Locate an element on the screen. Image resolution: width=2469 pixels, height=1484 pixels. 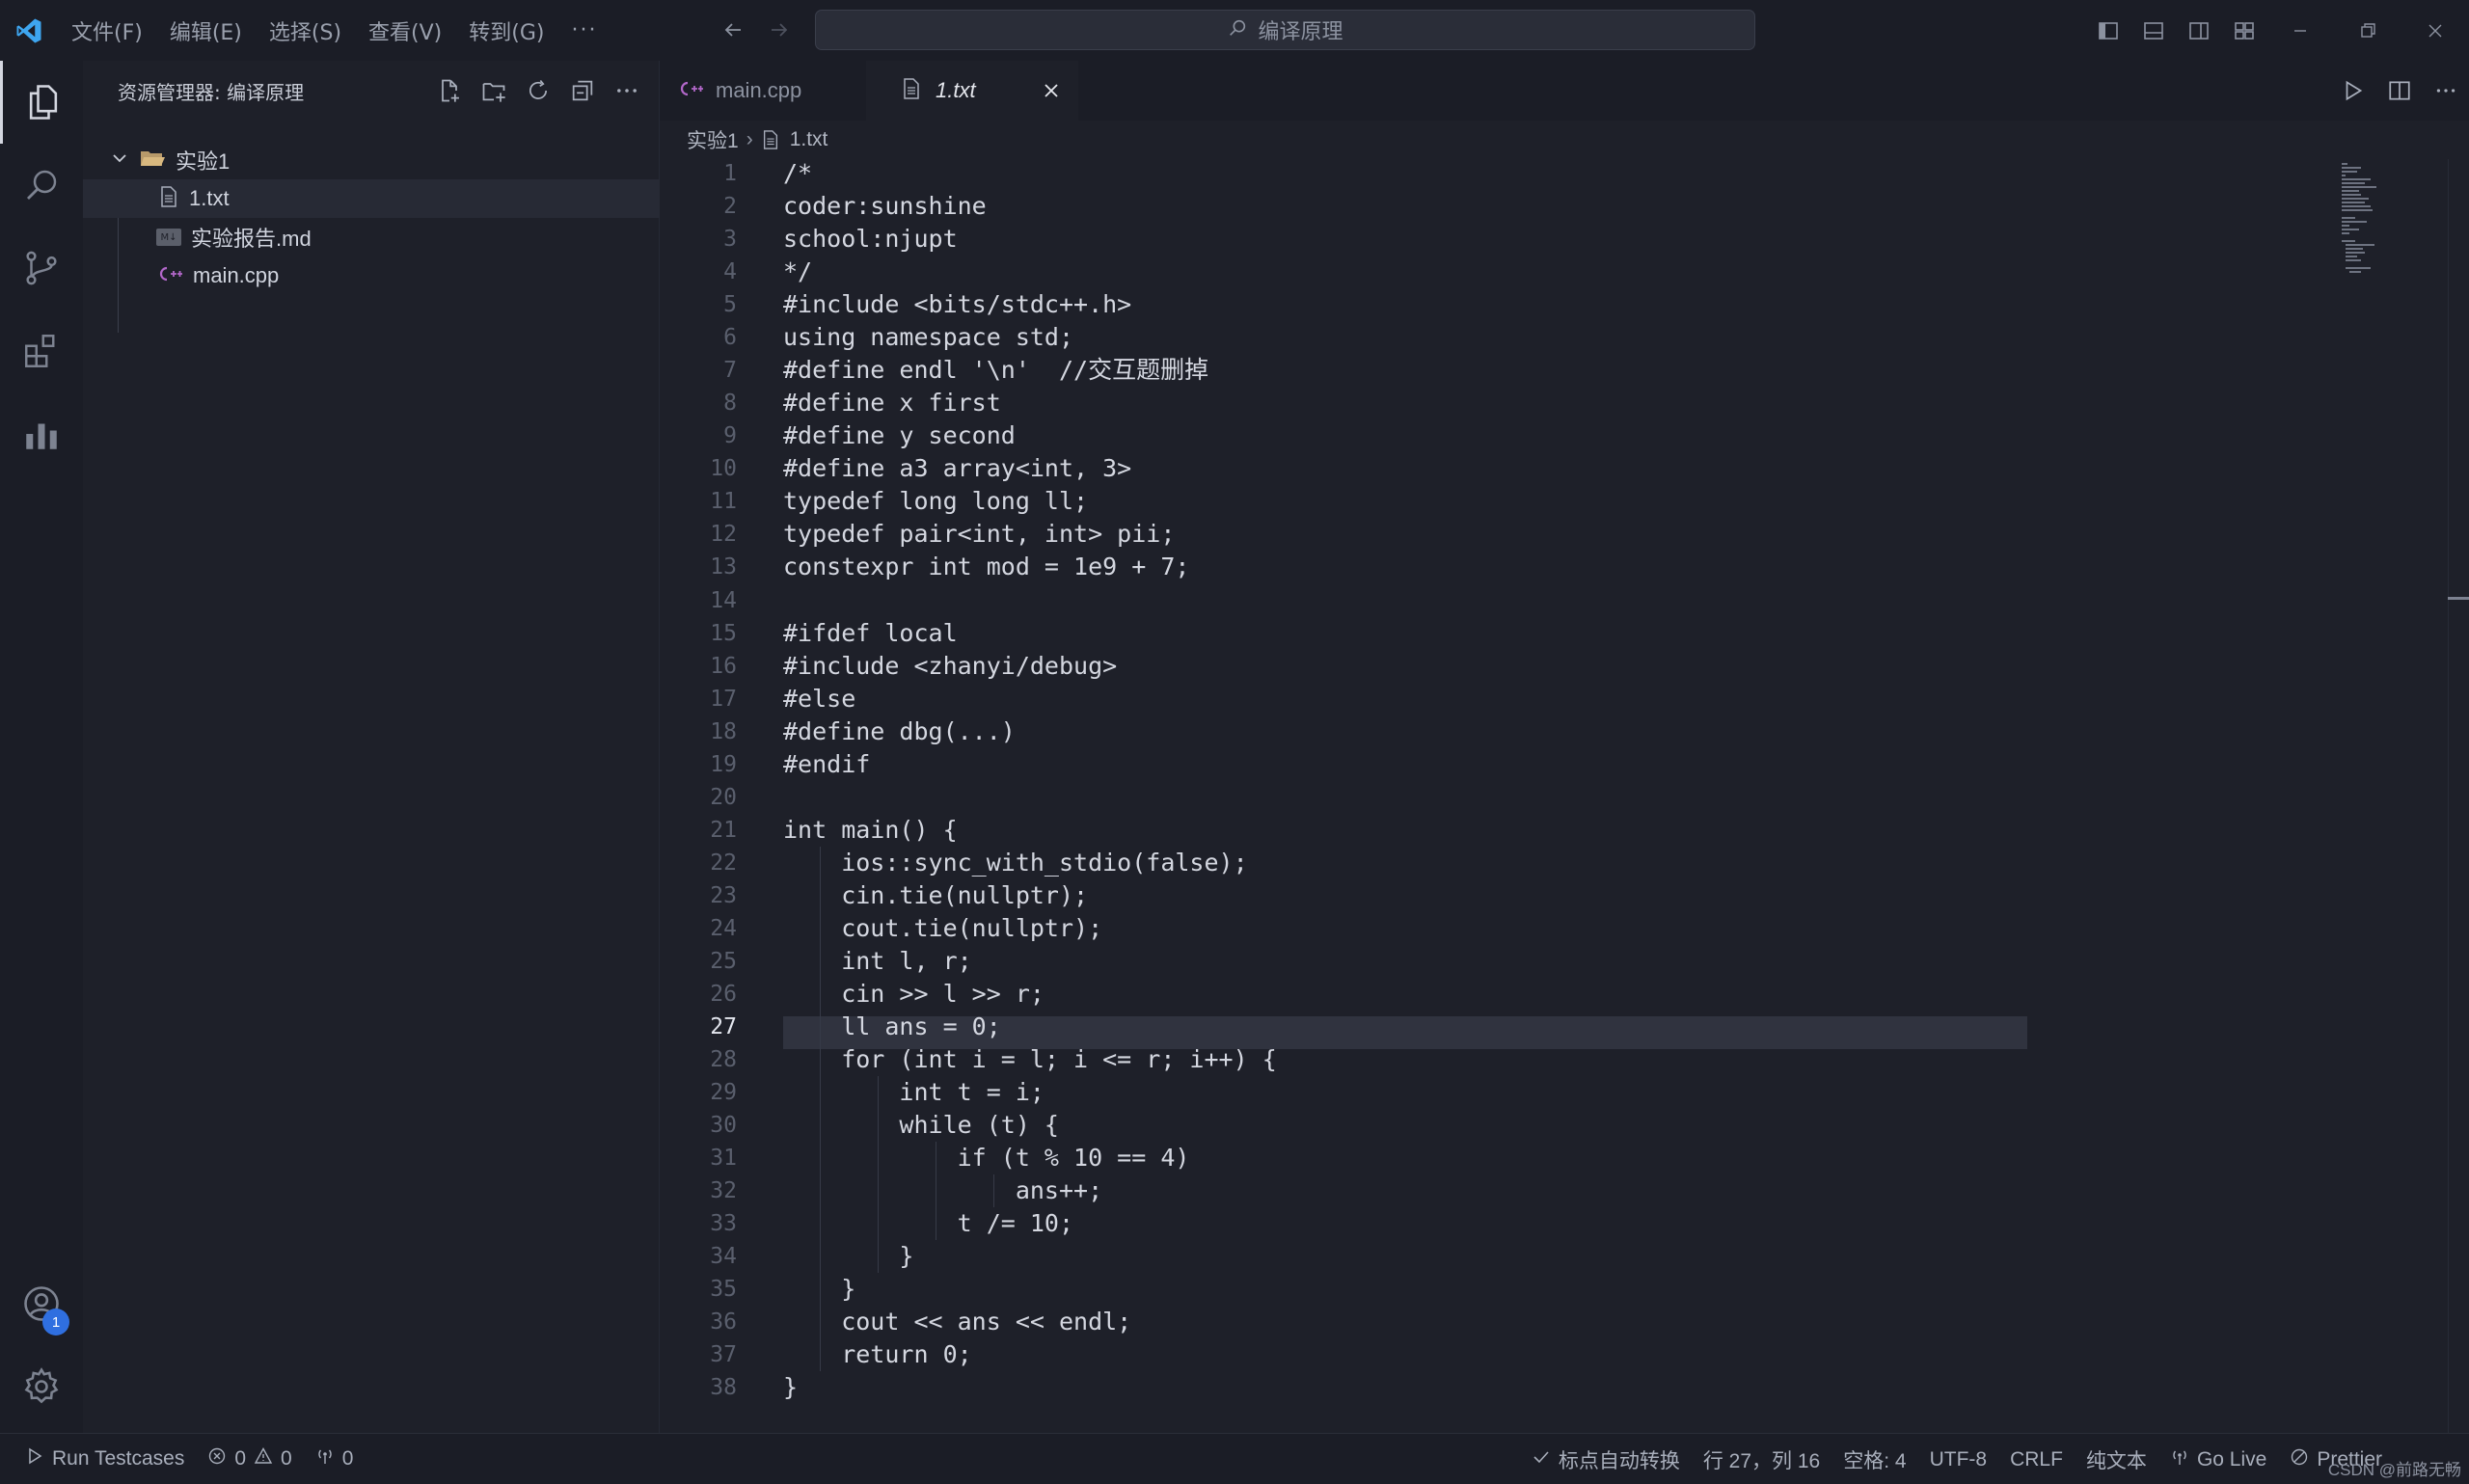
punctuation-convert-button: 标点自动转换 is located at coordinates (1606, 1459).